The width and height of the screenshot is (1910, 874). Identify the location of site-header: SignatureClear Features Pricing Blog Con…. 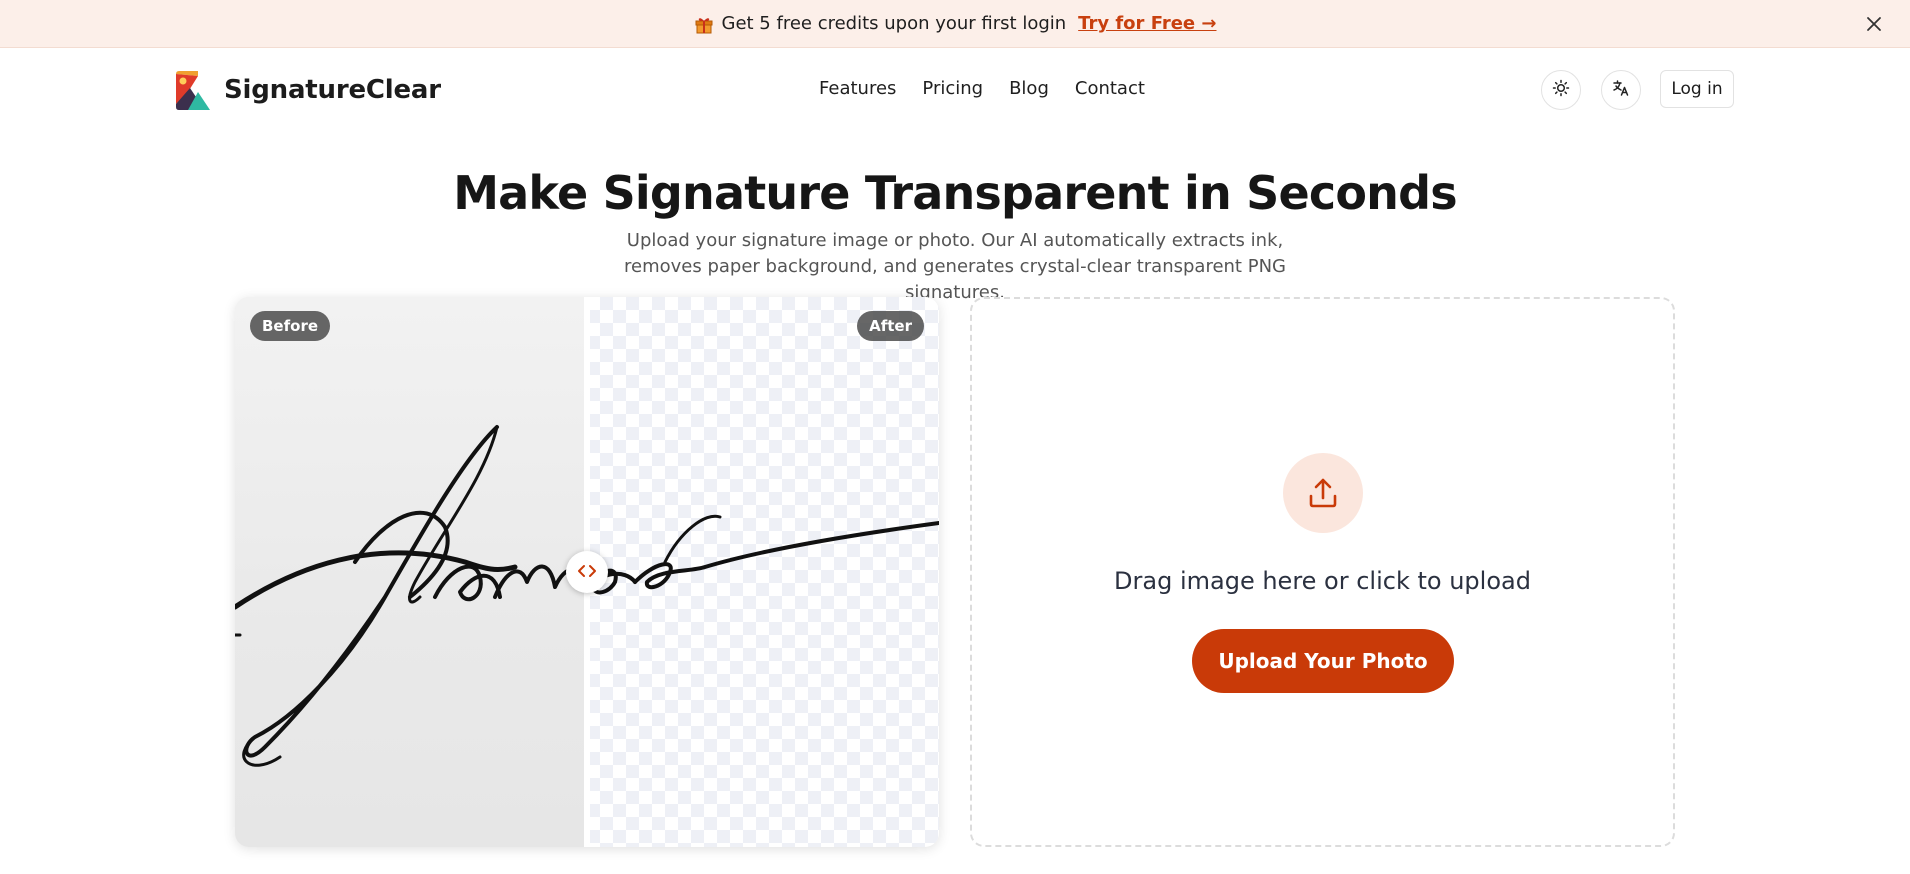
(955, 90).